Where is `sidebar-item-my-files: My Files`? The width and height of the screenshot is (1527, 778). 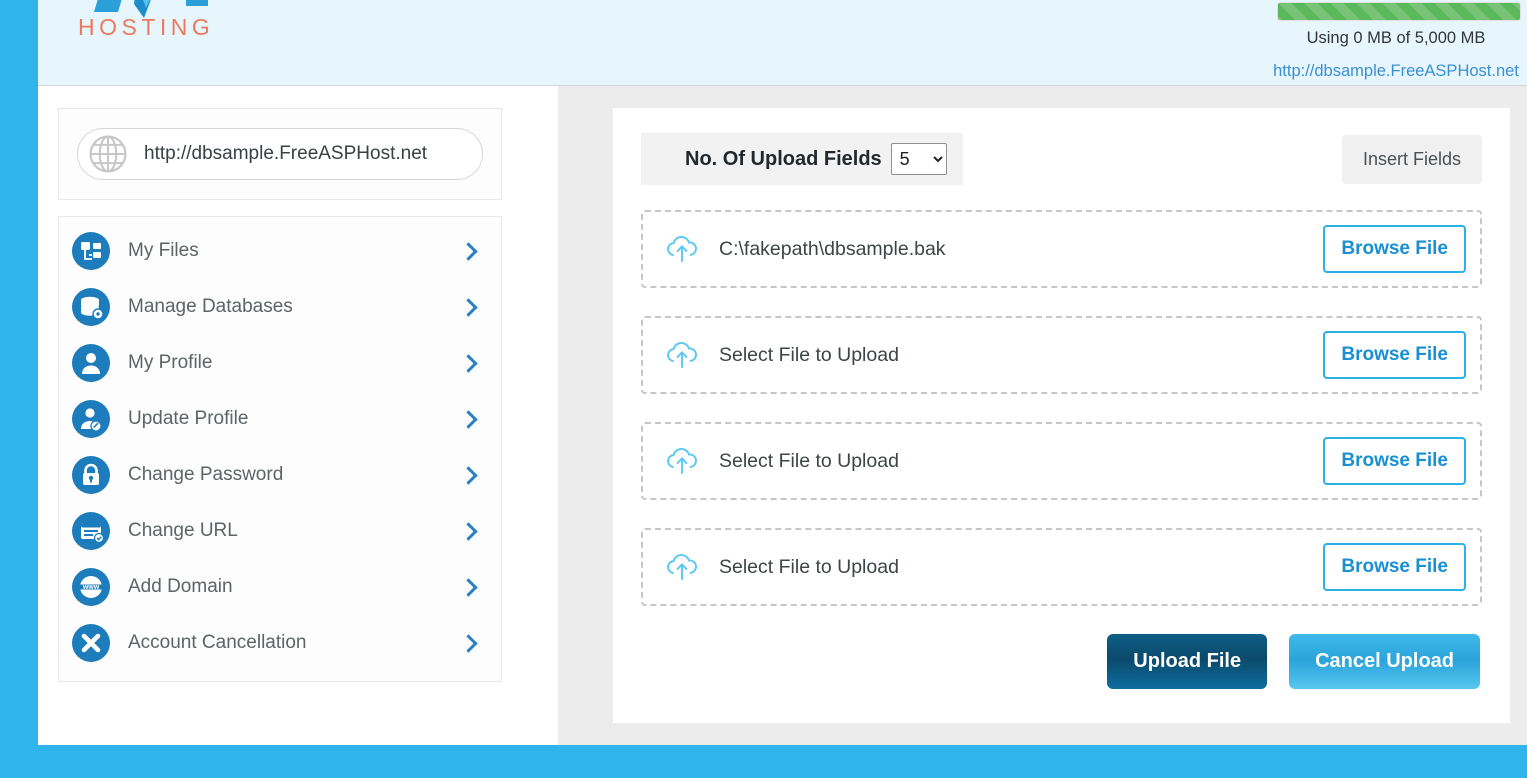
sidebar-item-my-files: My Files is located at coordinates (280, 251).